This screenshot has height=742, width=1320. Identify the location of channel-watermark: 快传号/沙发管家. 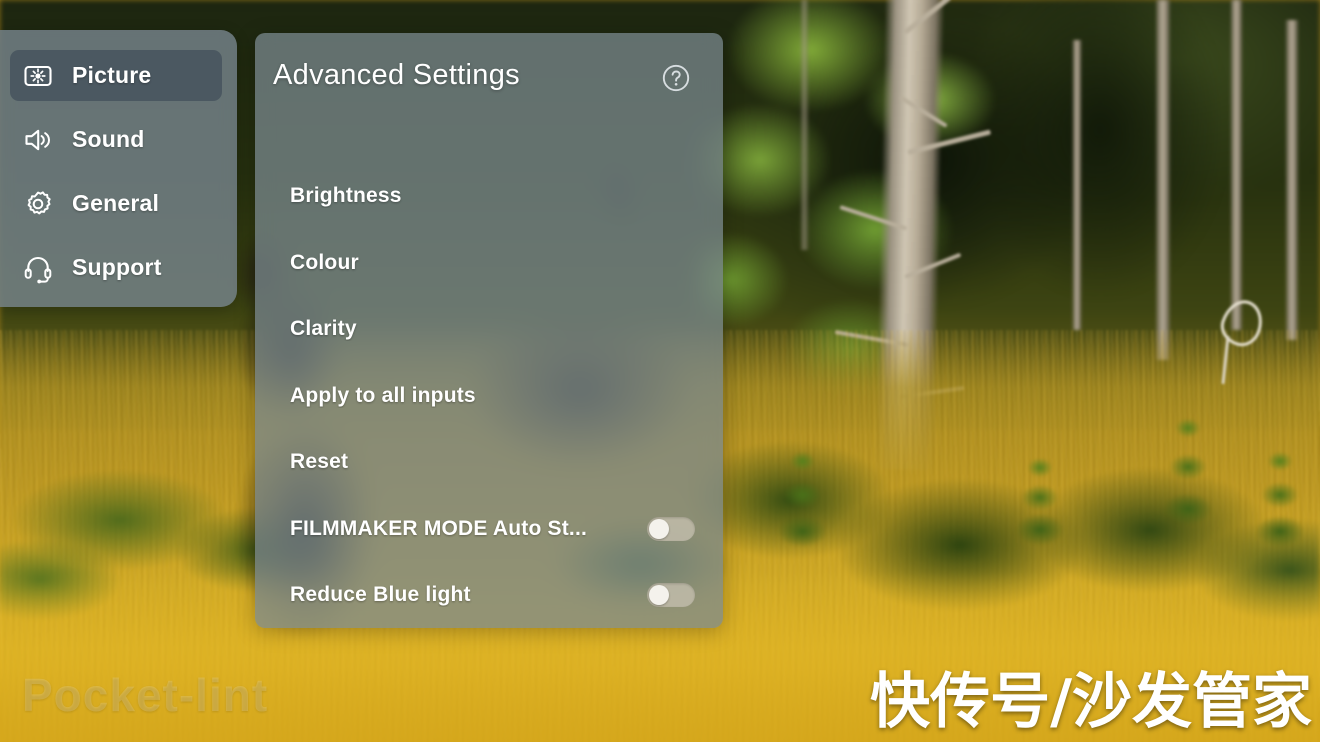
(1091, 702).